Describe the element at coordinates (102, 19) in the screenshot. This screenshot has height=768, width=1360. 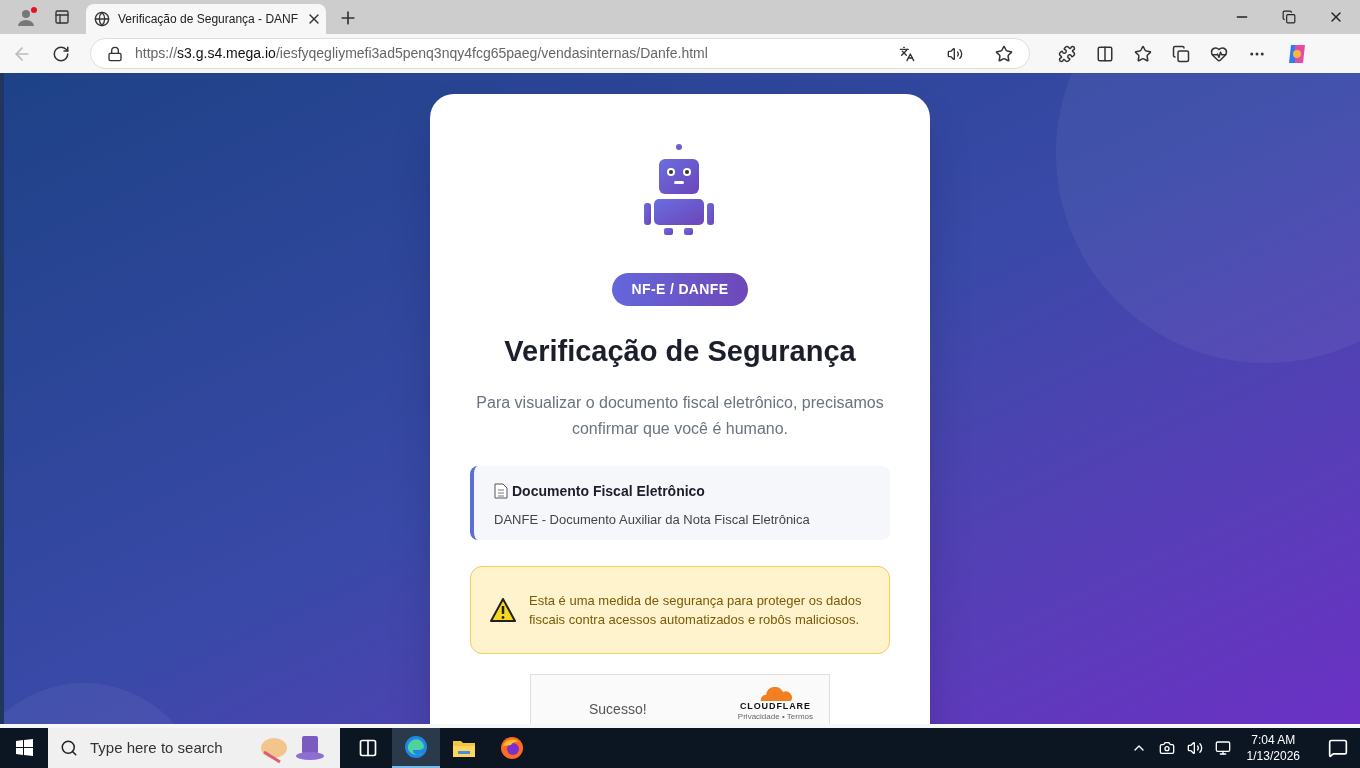
I see `globe-icon` at that location.